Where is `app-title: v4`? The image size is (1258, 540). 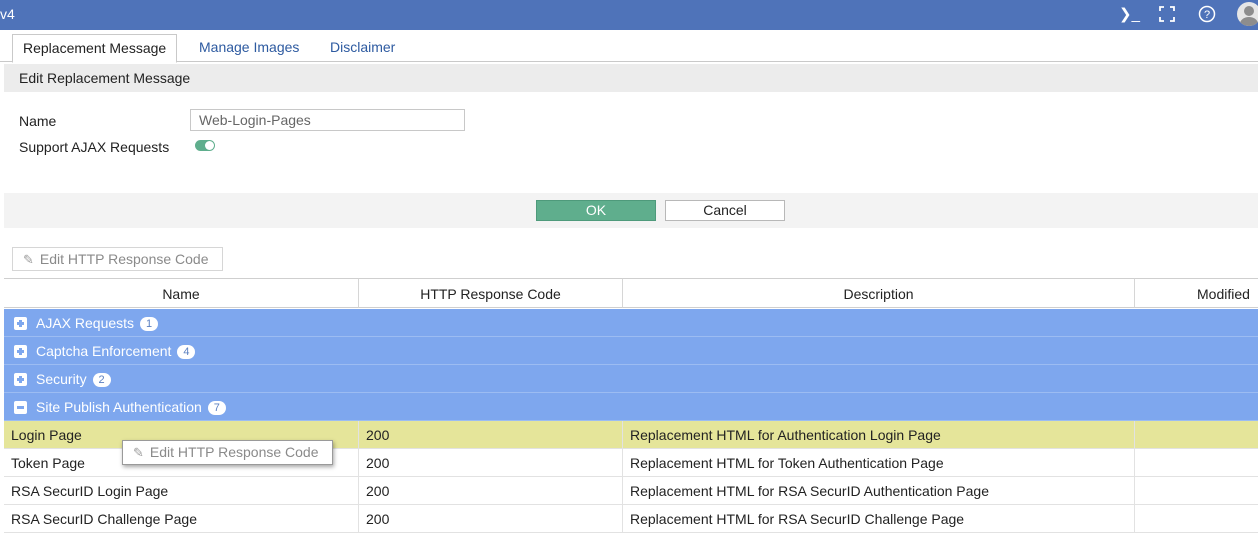 app-title: v4 is located at coordinates (7, 14).